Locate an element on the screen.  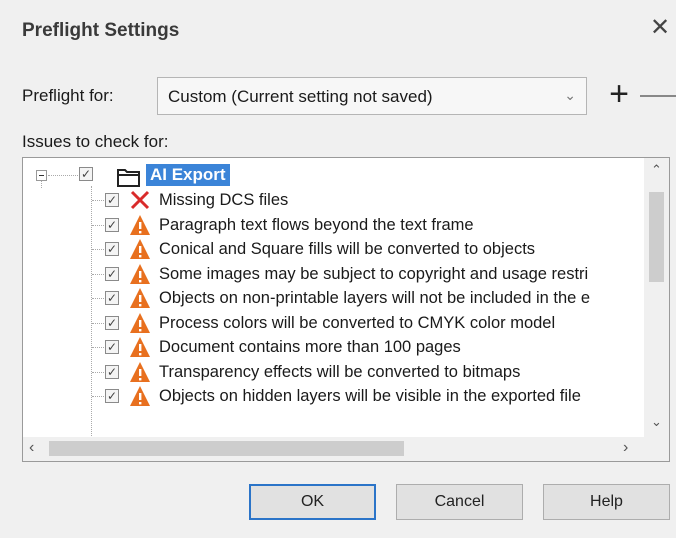
ok-button: OK is located at coordinates (312, 502).